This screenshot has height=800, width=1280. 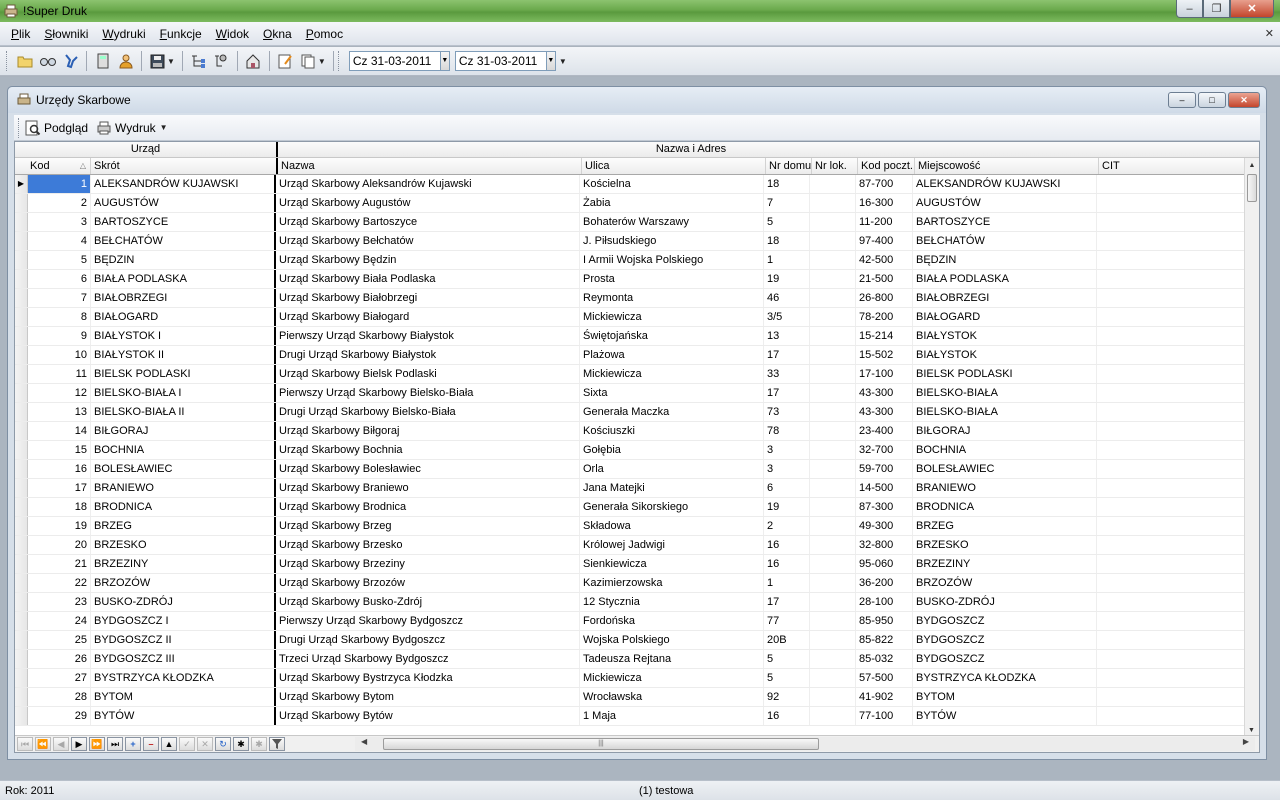 I want to click on col-skrot: Skrót, so click(x=184, y=166).